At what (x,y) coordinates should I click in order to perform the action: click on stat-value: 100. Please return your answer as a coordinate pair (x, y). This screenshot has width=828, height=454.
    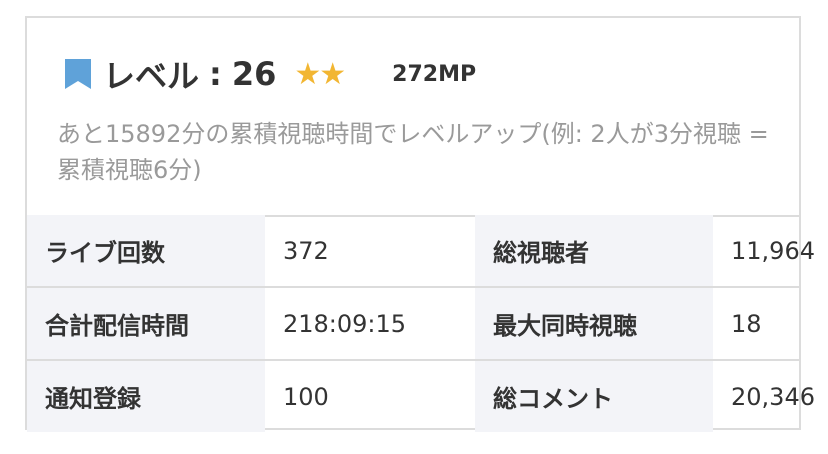
    Looking at the image, I should click on (306, 396).